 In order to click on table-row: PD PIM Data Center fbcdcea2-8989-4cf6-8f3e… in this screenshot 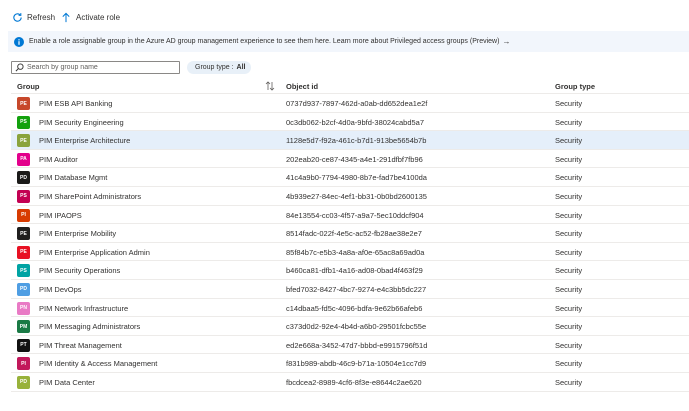, I will do `click(350, 382)`.